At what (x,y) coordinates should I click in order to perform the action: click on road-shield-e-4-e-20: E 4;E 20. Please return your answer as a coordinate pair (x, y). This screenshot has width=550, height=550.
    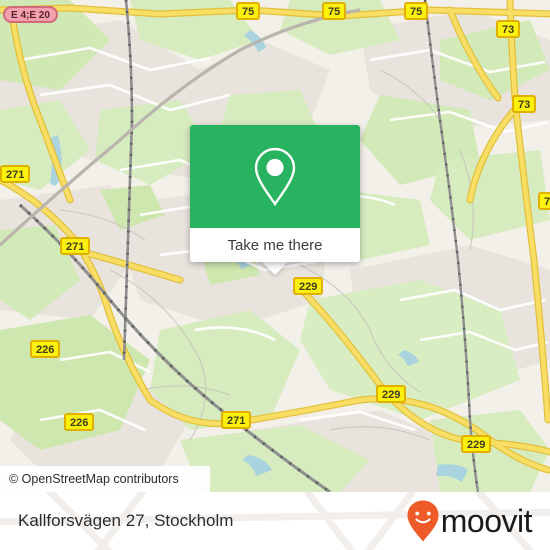
    Looking at the image, I should click on (30, 14).